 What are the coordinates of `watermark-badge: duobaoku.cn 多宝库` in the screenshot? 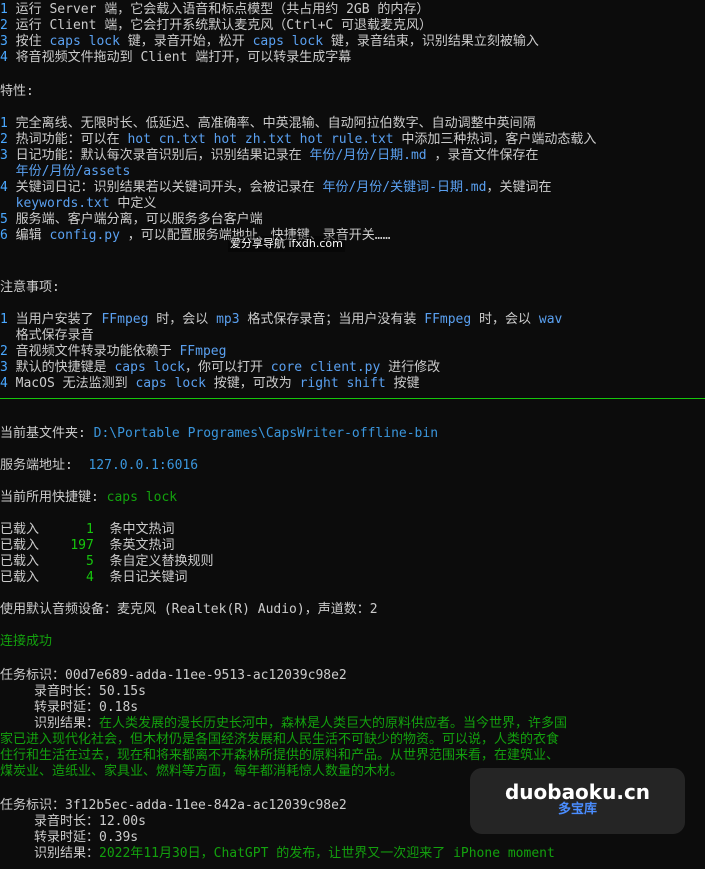 It's located at (577, 801).